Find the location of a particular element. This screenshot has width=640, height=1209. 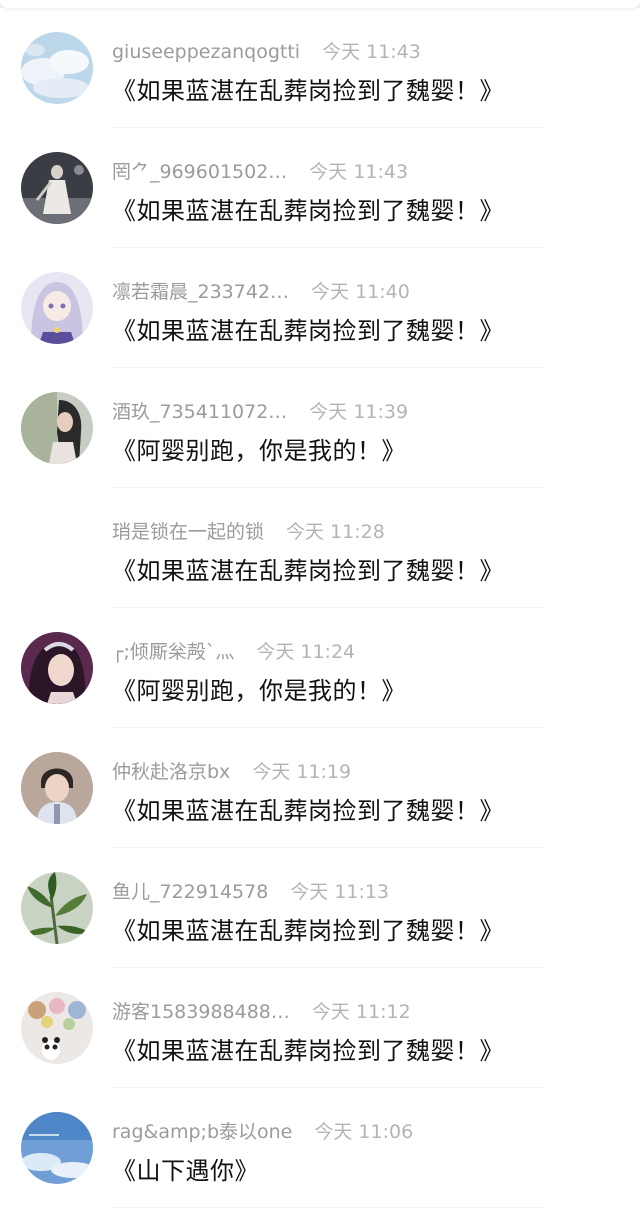

divider is located at coordinates (328, 1207).